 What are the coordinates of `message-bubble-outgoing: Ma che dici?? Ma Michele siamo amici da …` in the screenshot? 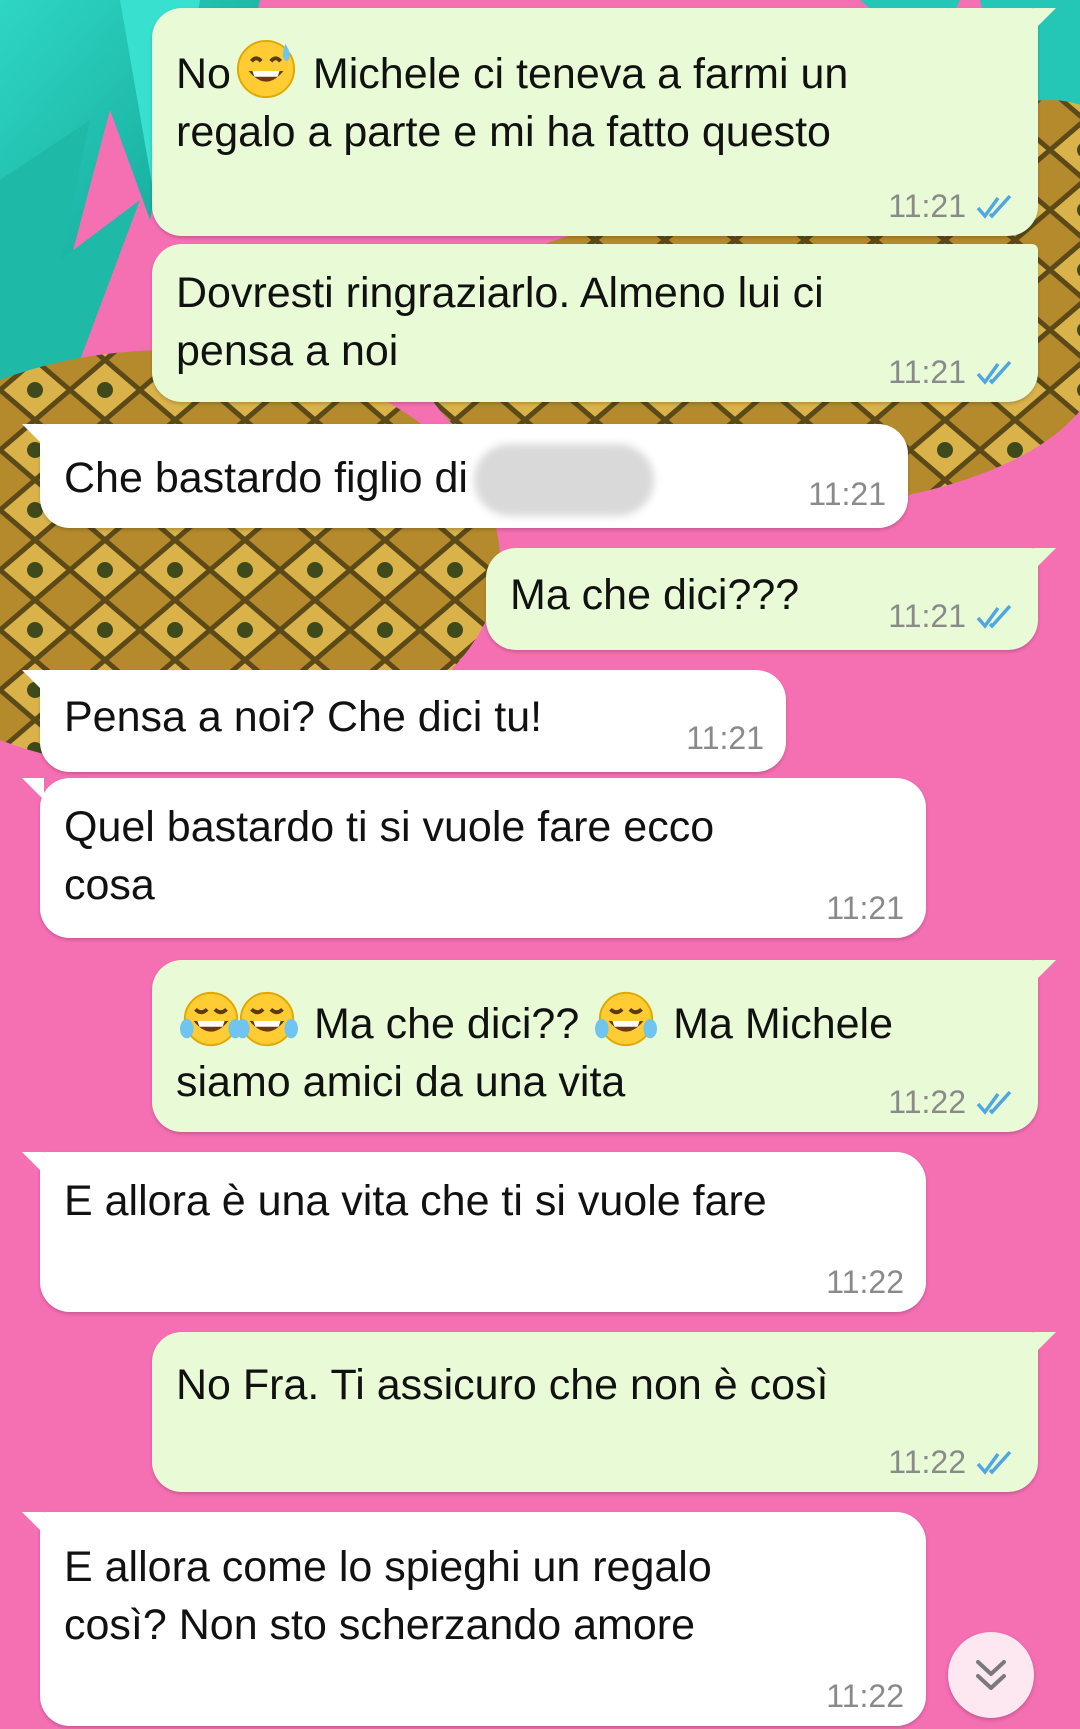 It's located at (604, 1046).